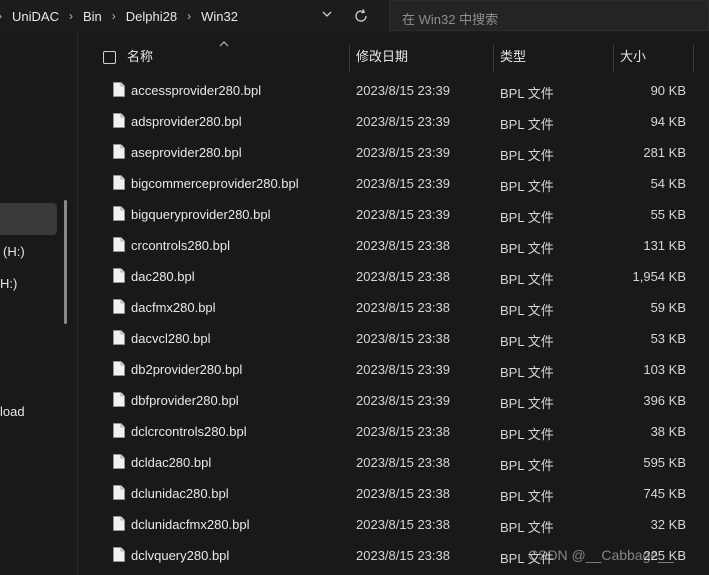  Describe the element at coordinates (664, 152) in the screenshot. I see `file-size: 281 KB` at that location.